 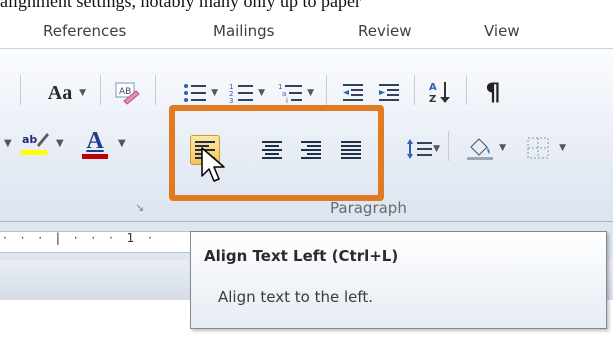 What do you see at coordinates (306, 31) in the screenshot?
I see `ribbon-tab-bar: References Mailings Review View` at bounding box center [306, 31].